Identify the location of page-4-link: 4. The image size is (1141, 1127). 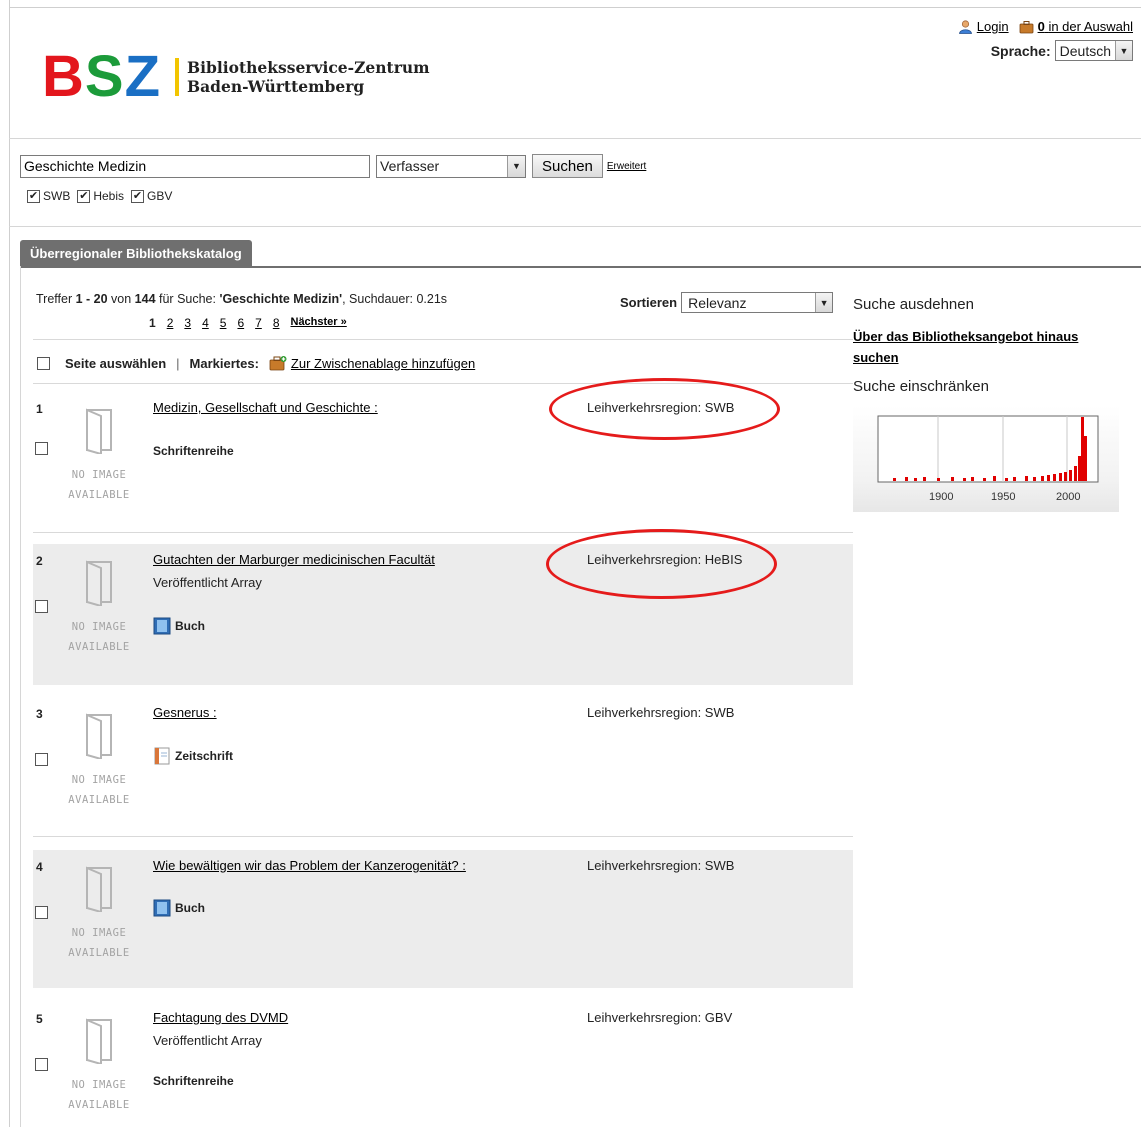
(205, 323).